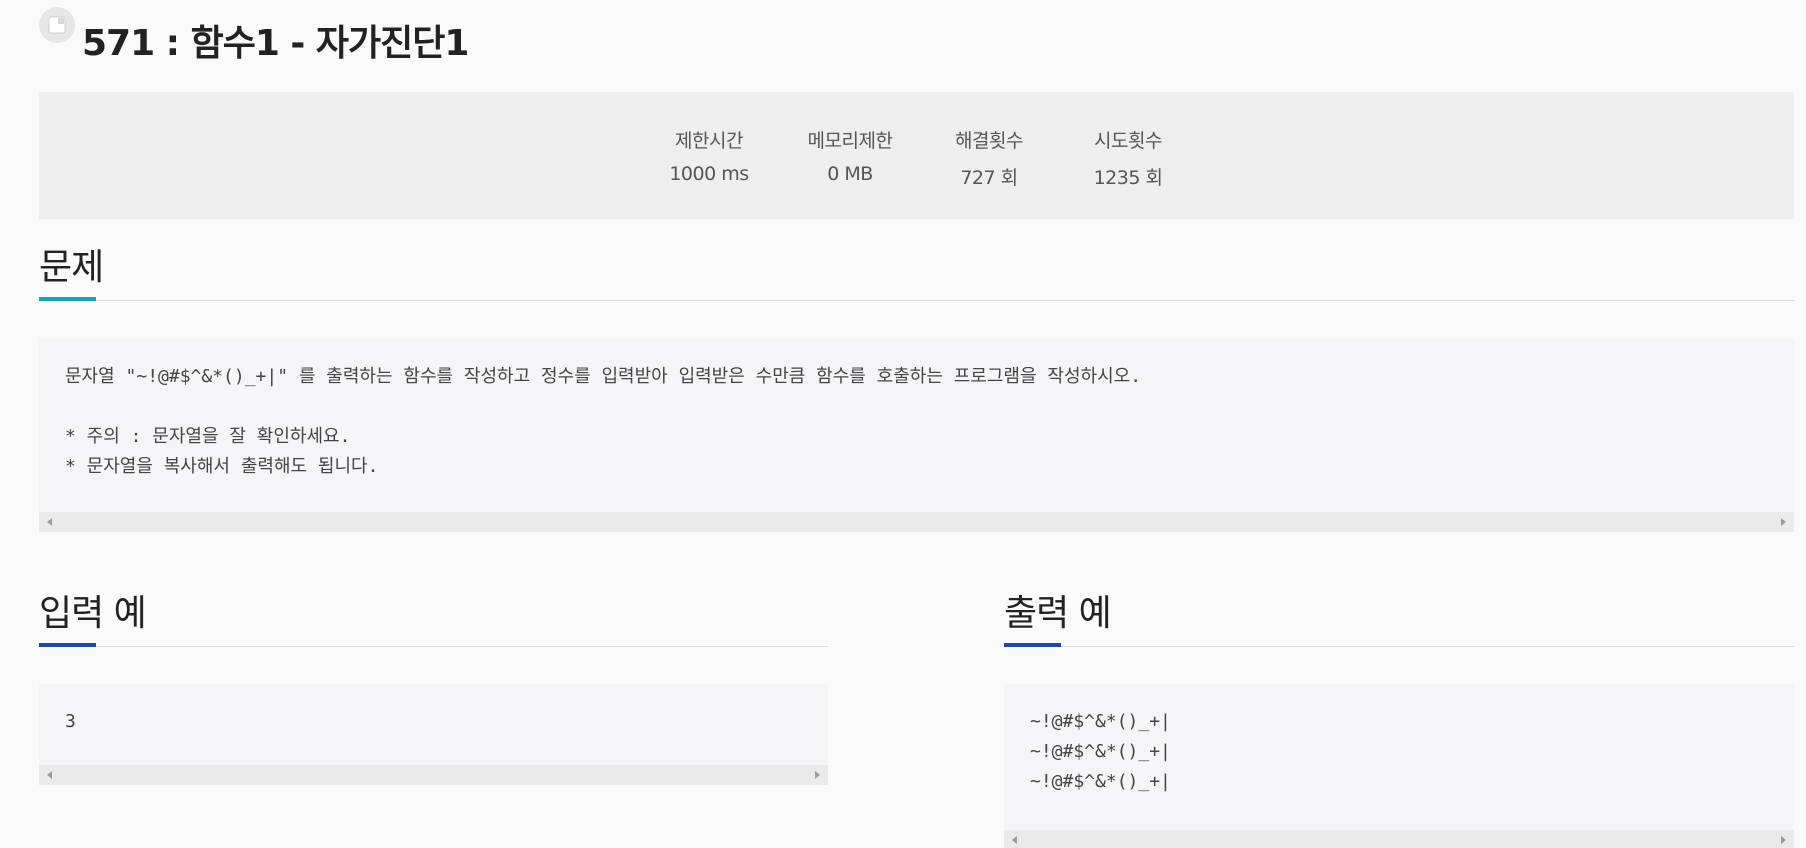 The image size is (1806, 848). I want to click on stat-label: 시도횟수, so click(1128, 141).